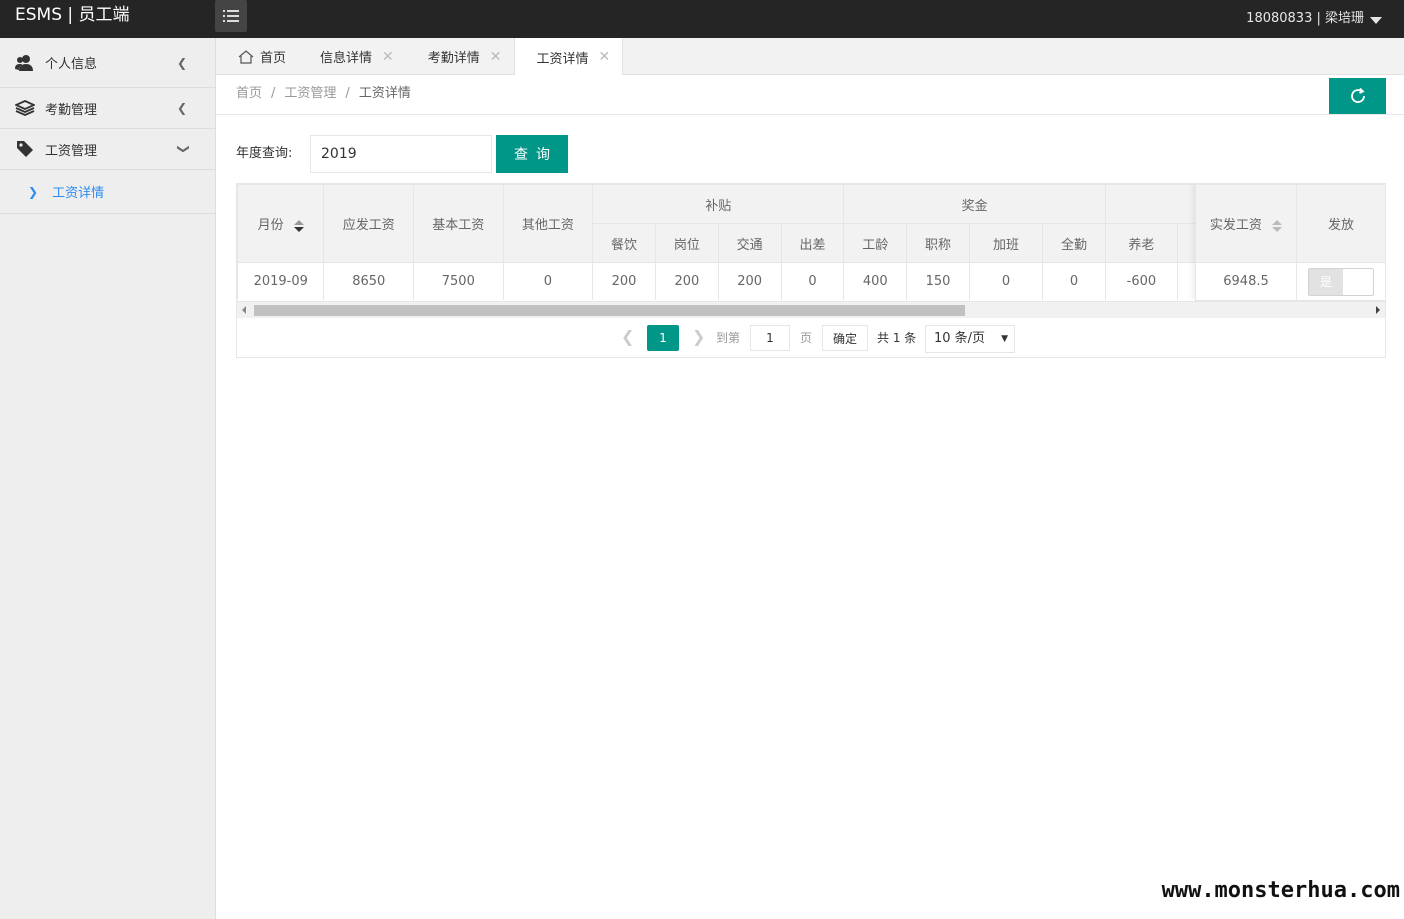  Describe the element at coordinates (107, 149) in the screenshot. I see `sidebar-item-salary: 工资管理 ❮` at that location.